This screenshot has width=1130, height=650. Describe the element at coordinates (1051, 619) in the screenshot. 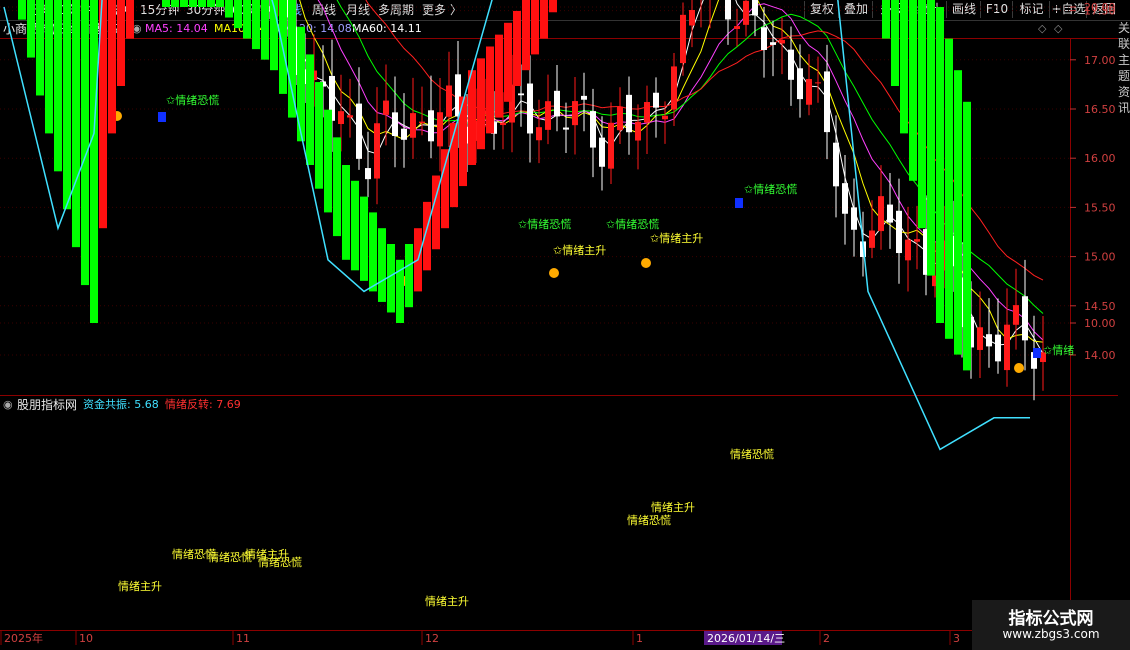

I see `watermark-title: 指标公式网` at that location.